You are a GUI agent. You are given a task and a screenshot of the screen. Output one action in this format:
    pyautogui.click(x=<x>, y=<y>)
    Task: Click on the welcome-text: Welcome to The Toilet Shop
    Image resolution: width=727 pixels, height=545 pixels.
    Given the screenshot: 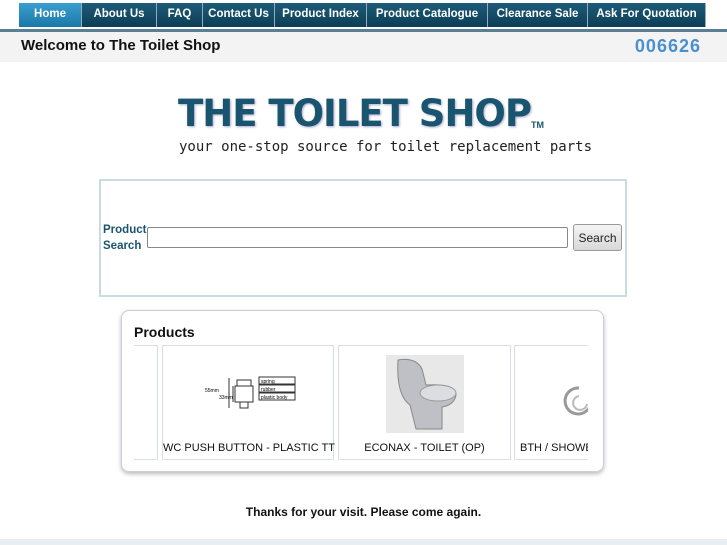 What is the action you would take?
    pyautogui.click(x=121, y=45)
    